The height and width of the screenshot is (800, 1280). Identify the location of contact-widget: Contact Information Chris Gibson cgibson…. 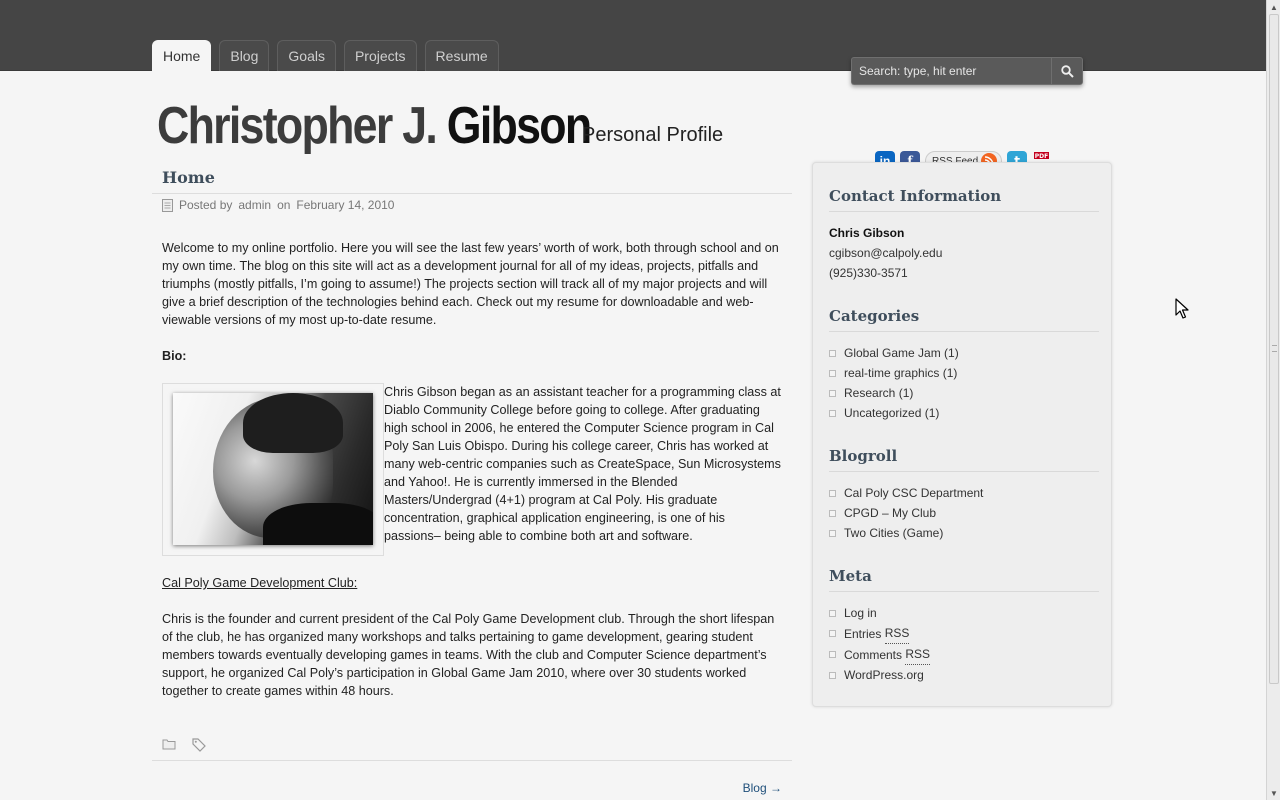
(964, 235).